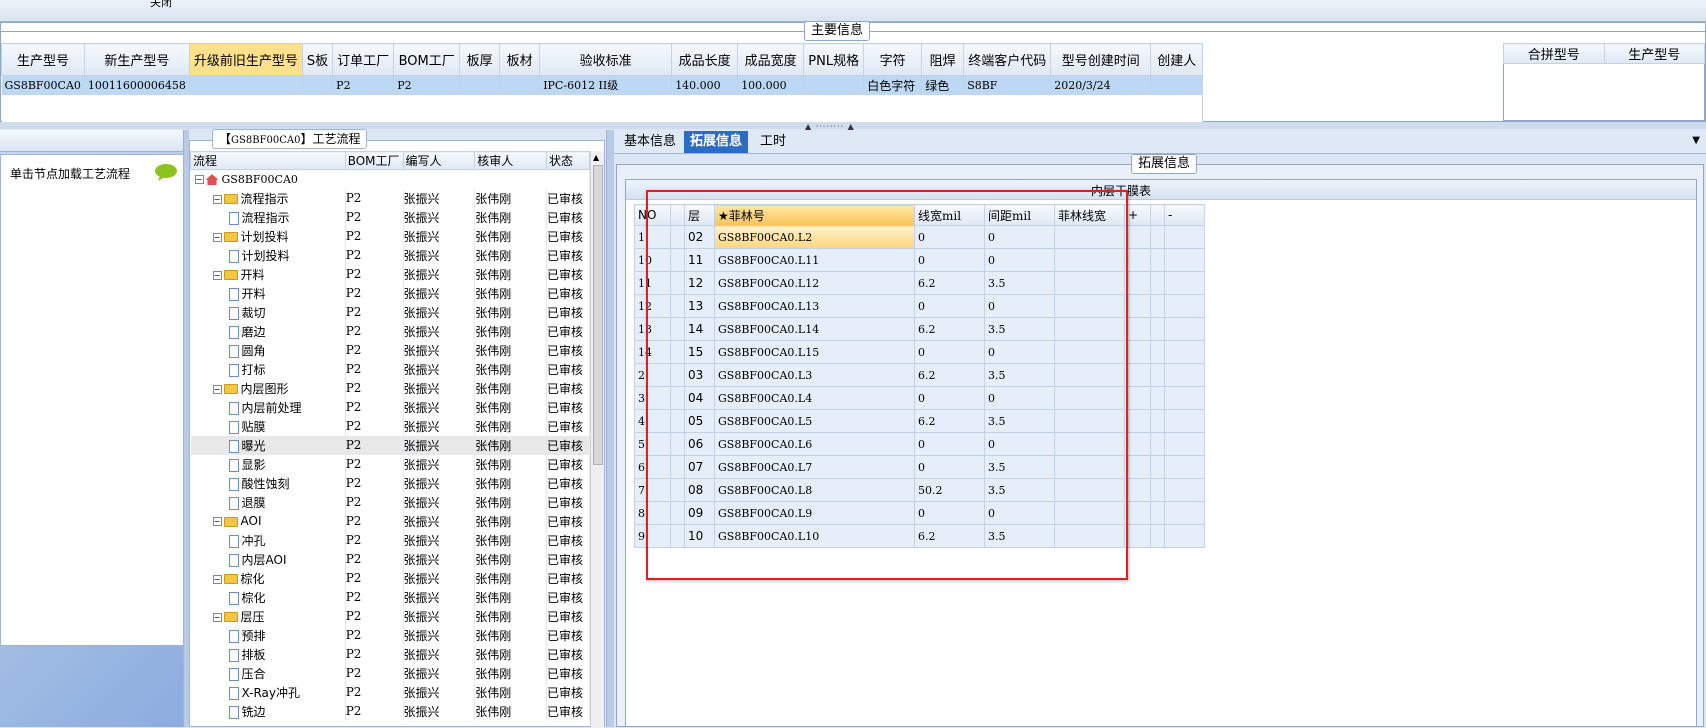 This screenshot has width=1706, height=728. What do you see at coordinates (943, 59) in the screenshot?
I see `column-header: 阻焊` at bounding box center [943, 59].